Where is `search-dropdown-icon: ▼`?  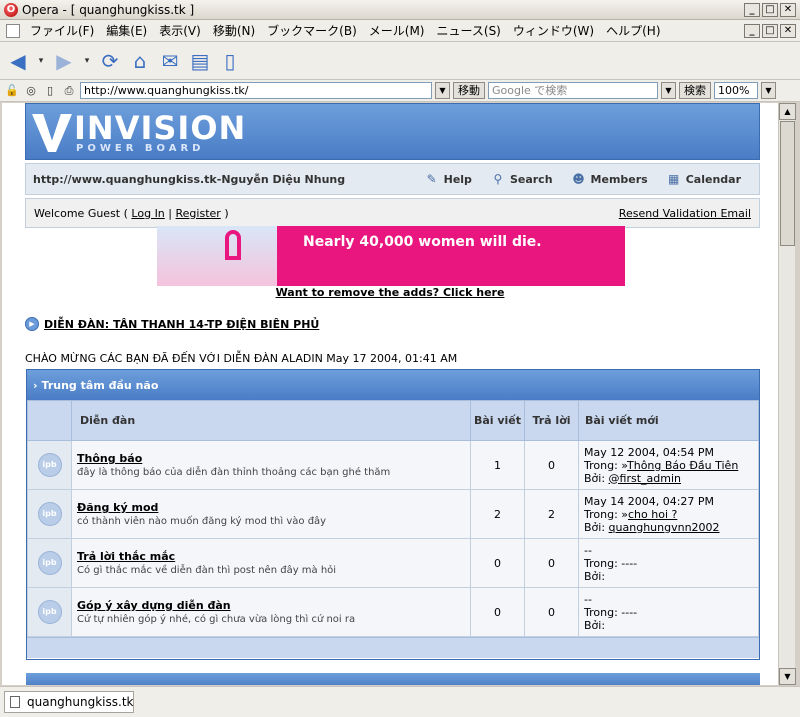
search-dropdown-icon: ▼ is located at coordinates (668, 90).